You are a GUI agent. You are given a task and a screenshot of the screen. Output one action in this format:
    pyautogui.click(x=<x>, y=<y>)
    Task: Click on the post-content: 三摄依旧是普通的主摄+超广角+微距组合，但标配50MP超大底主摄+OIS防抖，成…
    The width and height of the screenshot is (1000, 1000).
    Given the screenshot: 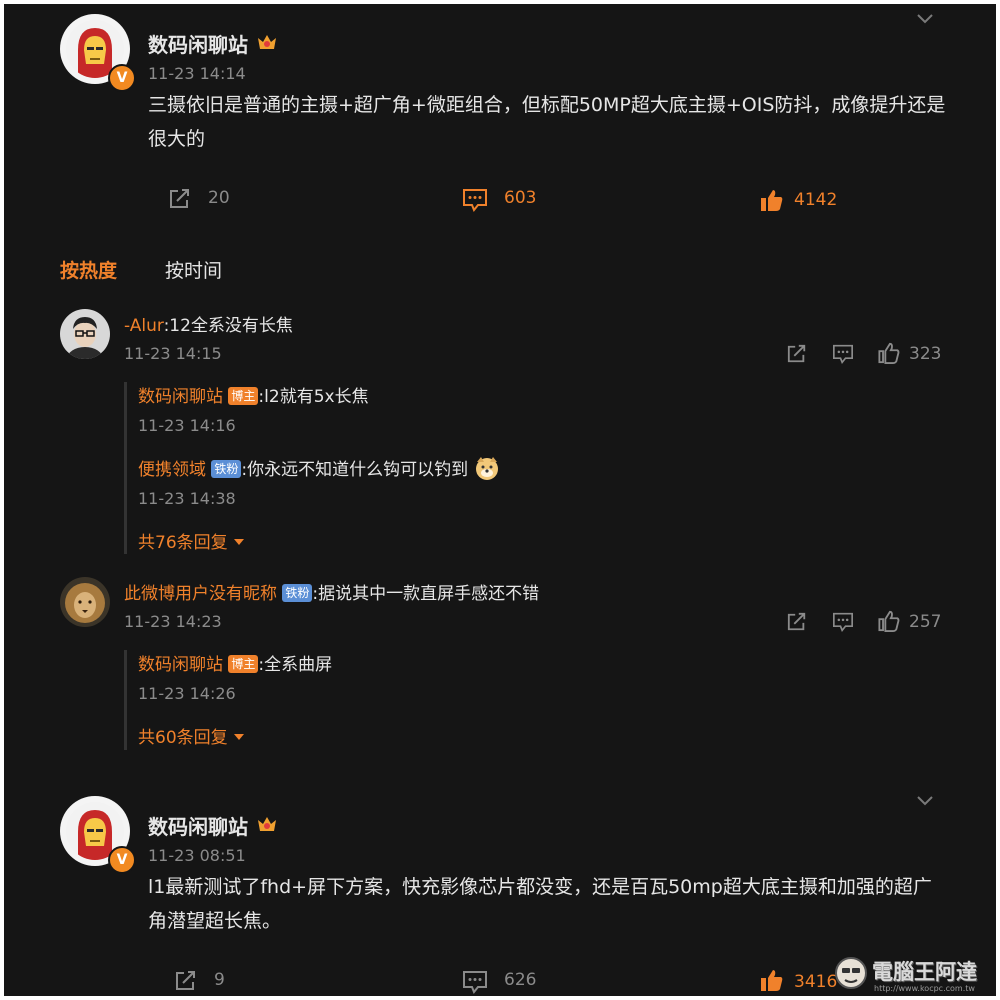 What is the action you would take?
    pyautogui.click(x=547, y=122)
    